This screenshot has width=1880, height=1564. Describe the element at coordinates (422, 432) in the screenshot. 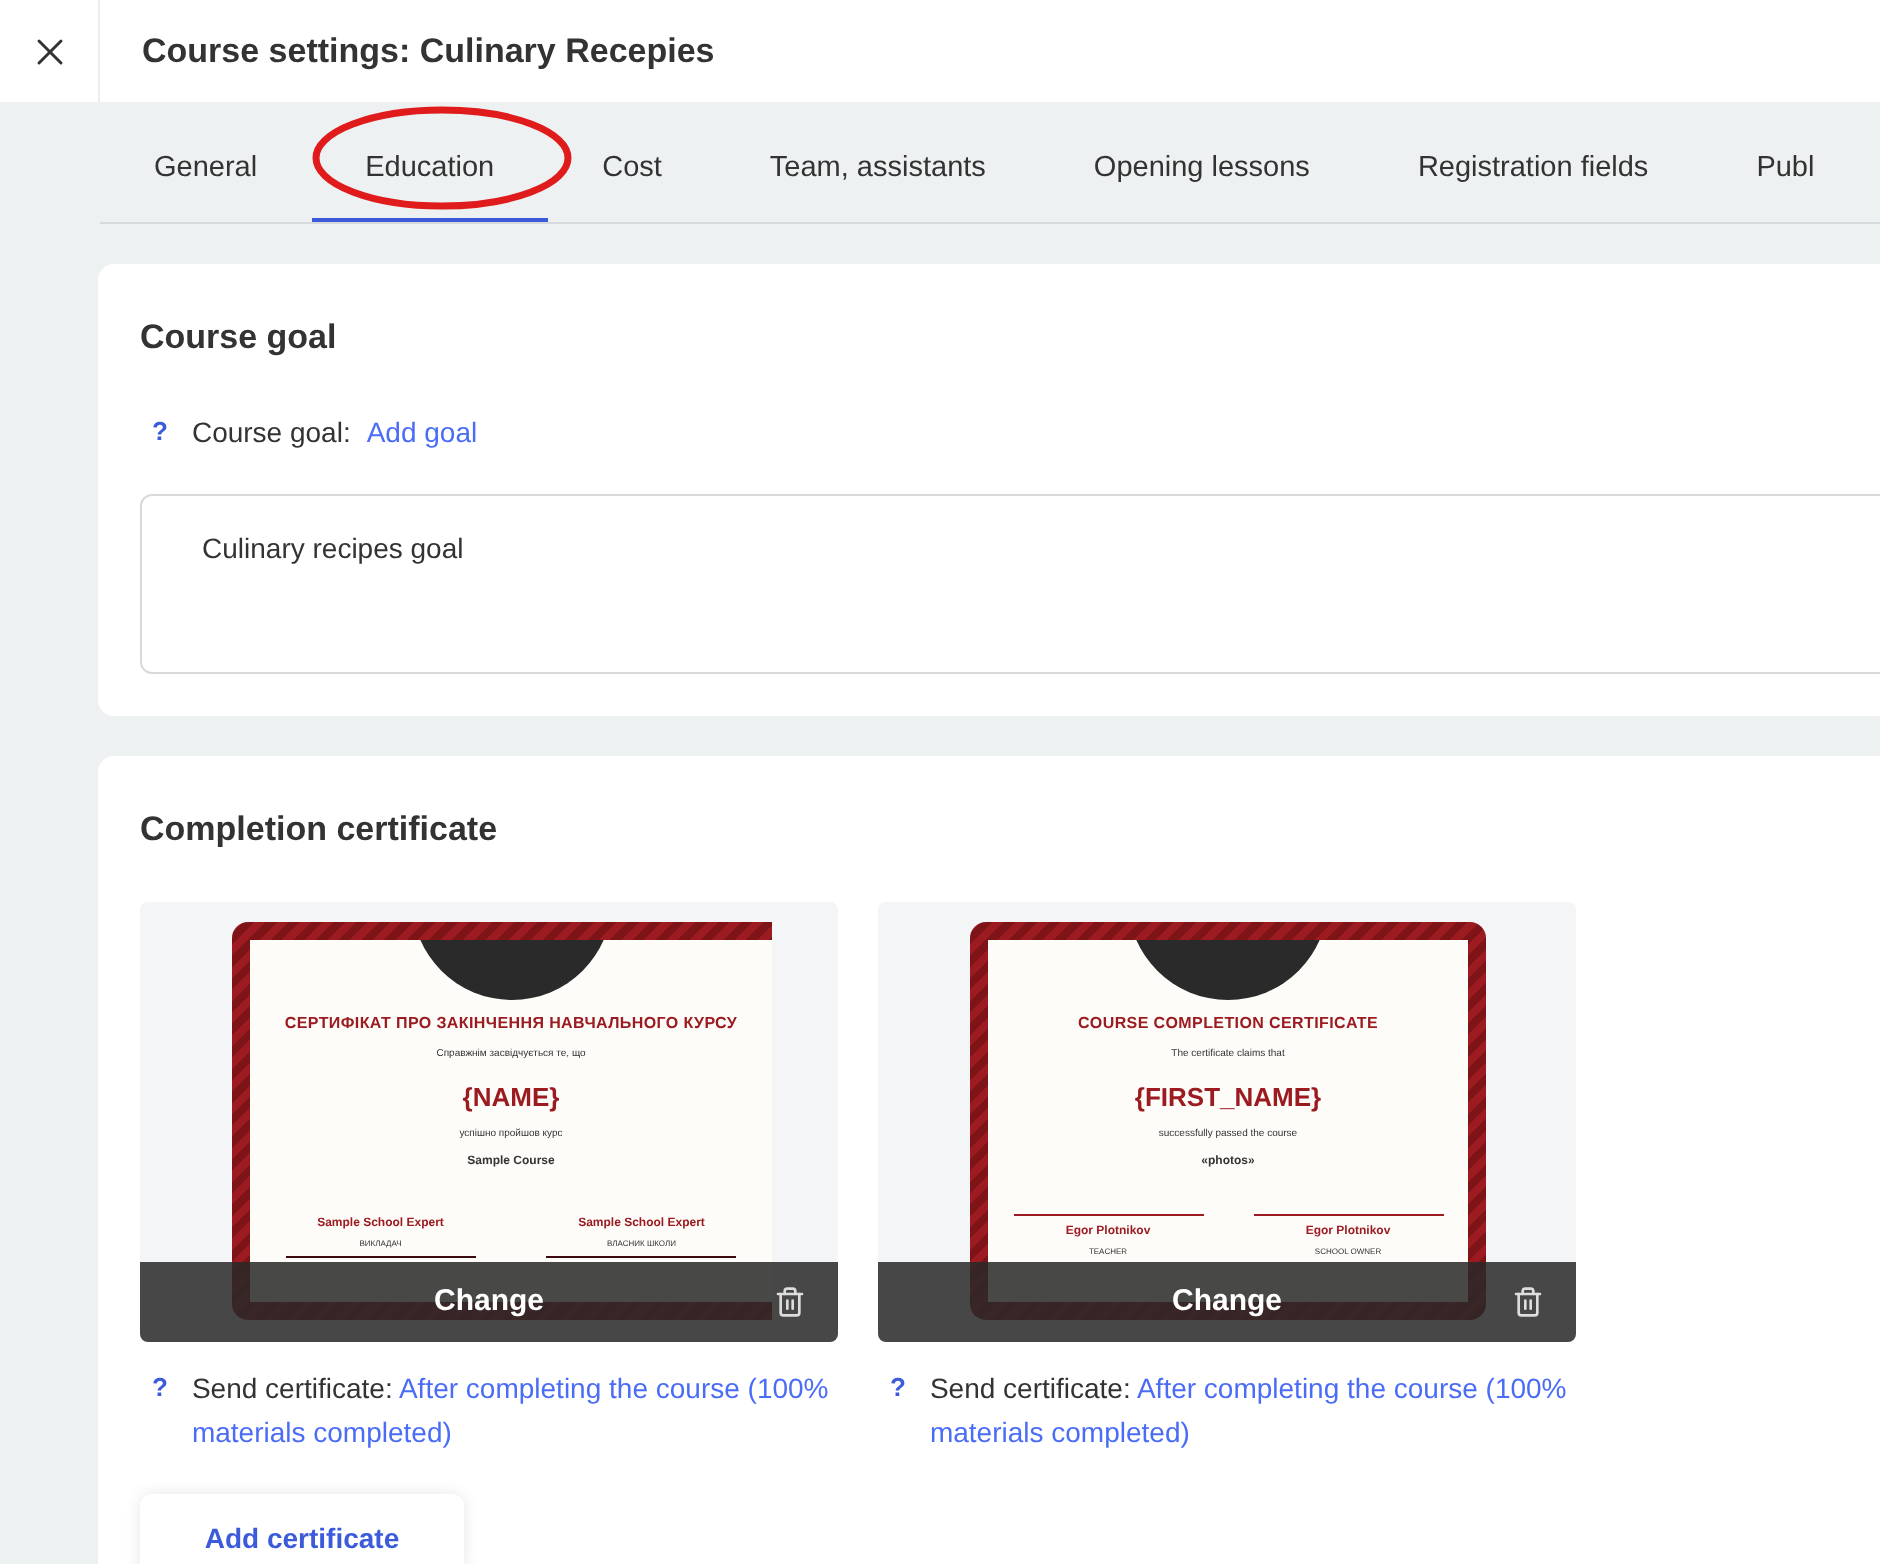

I see `add-goal-link: Add goal` at that location.